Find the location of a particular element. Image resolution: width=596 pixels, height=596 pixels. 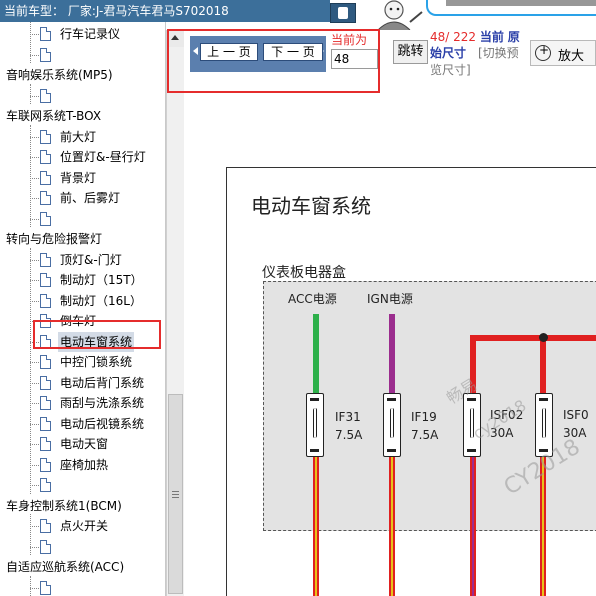

tree-scrollbar is located at coordinates (175, 313).